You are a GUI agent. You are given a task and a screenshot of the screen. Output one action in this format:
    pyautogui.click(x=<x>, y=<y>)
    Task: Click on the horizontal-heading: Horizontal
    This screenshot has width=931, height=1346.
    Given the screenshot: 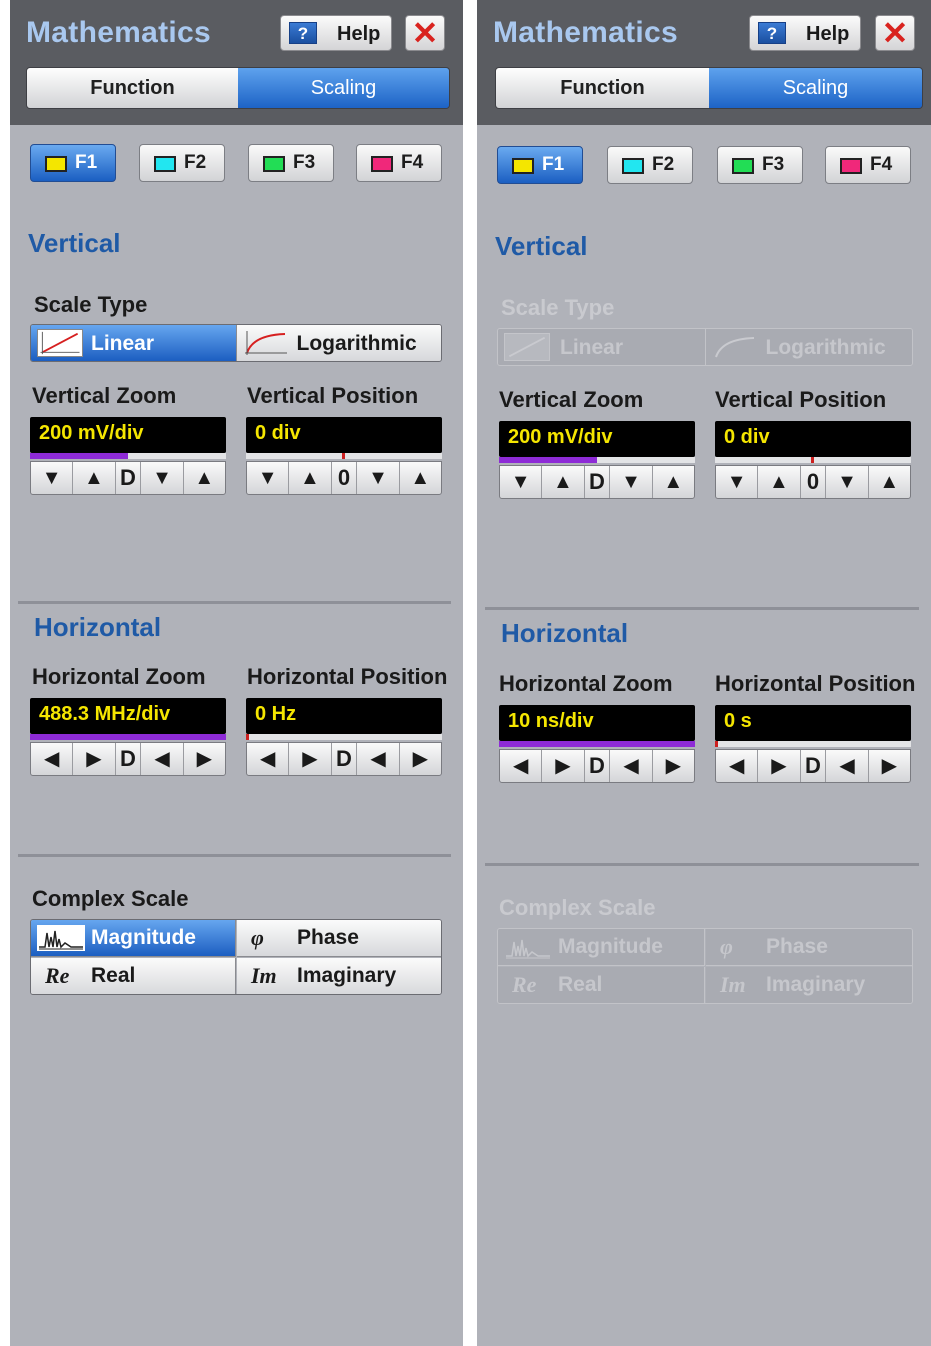 What is the action you would take?
    pyautogui.click(x=565, y=633)
    